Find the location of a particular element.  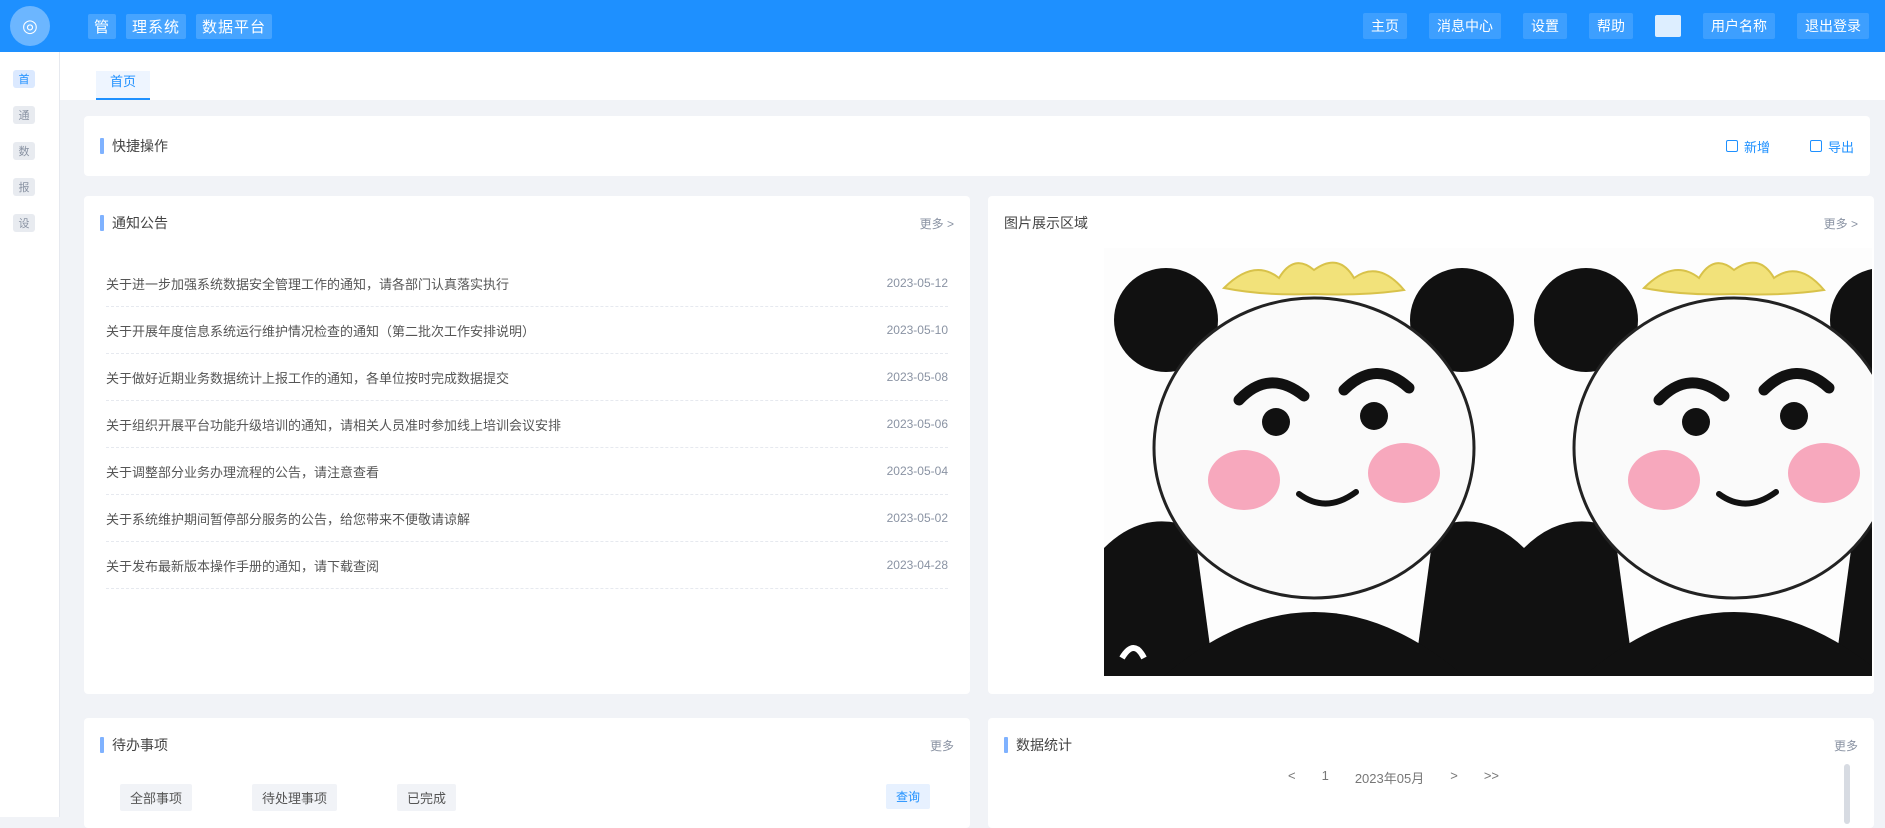

next-button: > is located at coordinates (1454, 777).